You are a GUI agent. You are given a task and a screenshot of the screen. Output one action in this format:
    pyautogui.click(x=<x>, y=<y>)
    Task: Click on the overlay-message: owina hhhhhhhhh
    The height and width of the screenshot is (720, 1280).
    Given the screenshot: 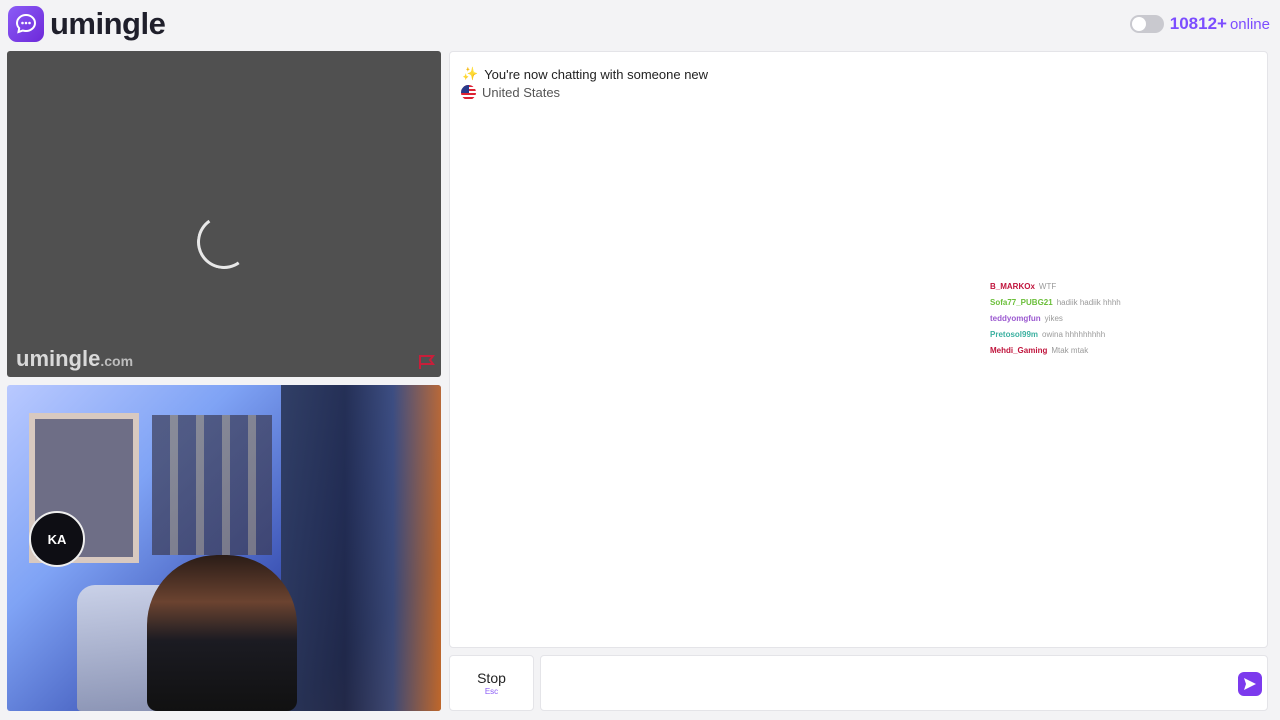 What is the action you would take?
    pyautogui.click(x=1074, y=334)
    